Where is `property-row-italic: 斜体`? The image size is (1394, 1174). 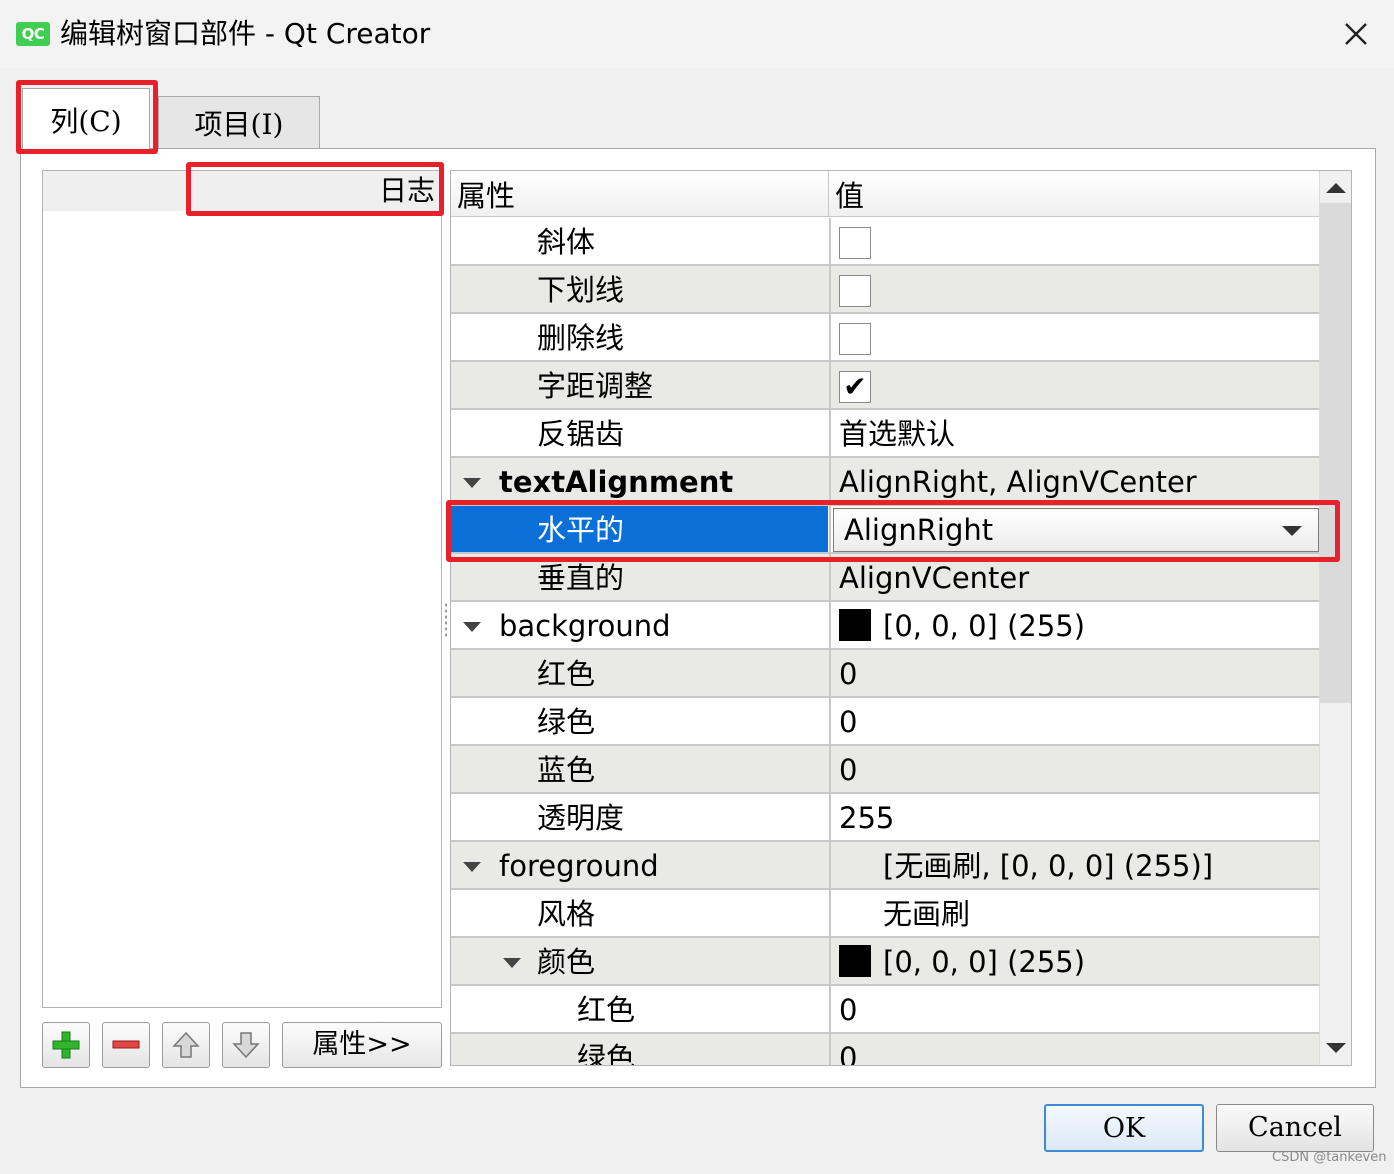
property-row-italic: 斜体 is located at coordinates (885, 242).